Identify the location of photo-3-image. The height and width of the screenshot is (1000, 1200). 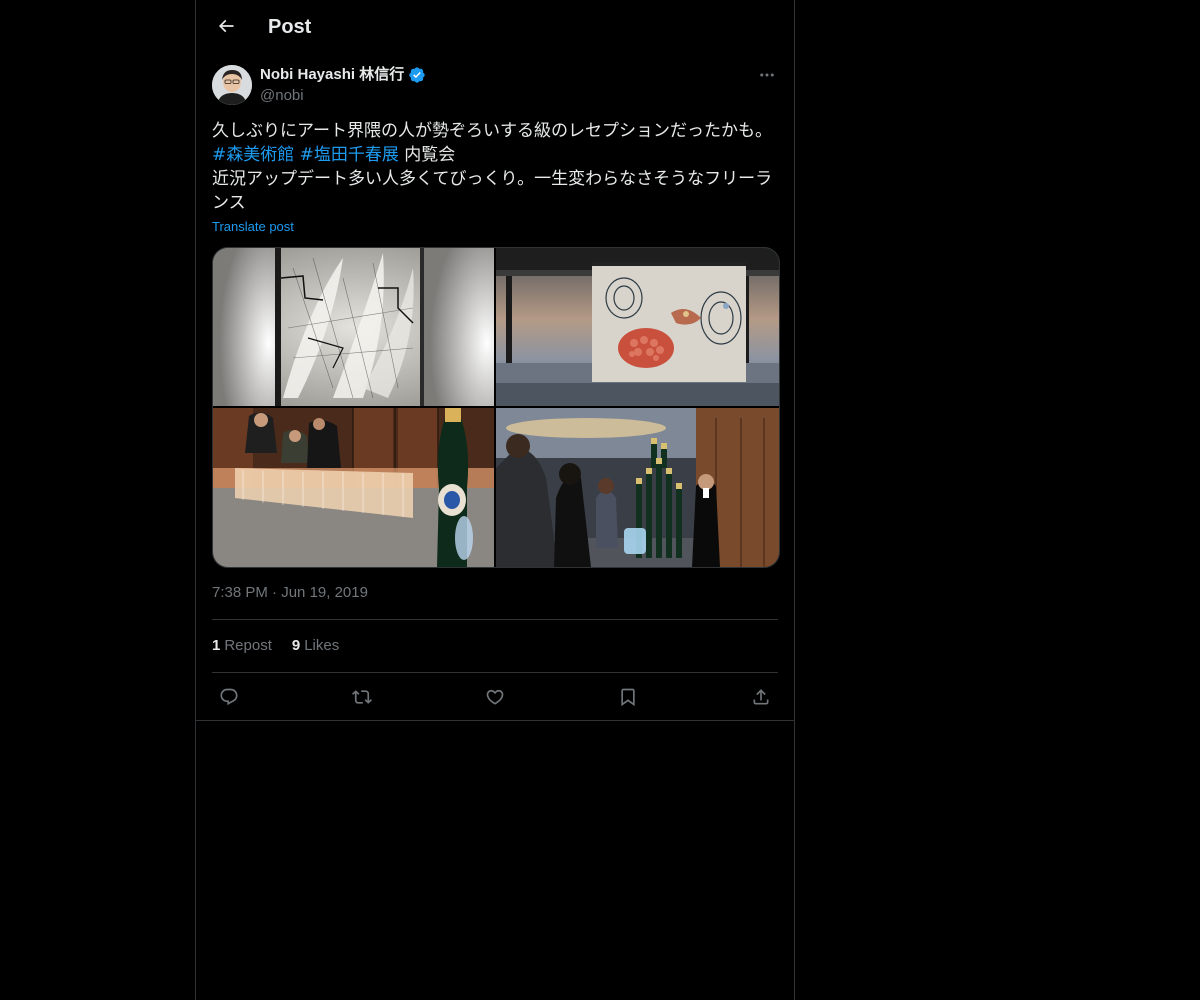
(353, 487).